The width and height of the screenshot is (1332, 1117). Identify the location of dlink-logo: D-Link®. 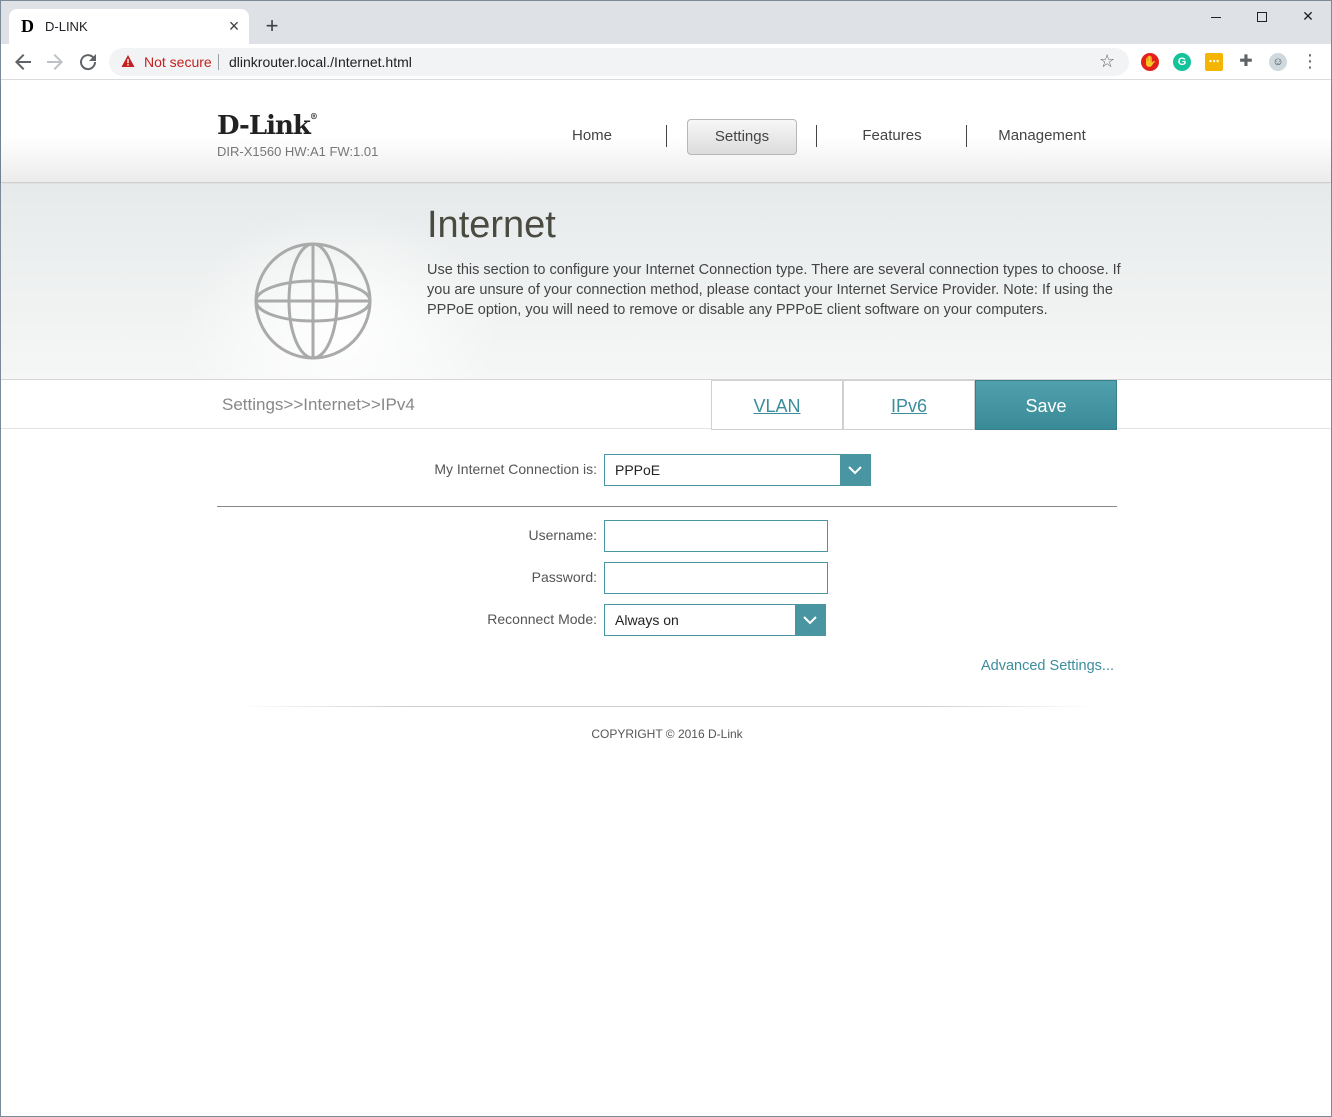
(267, 126).